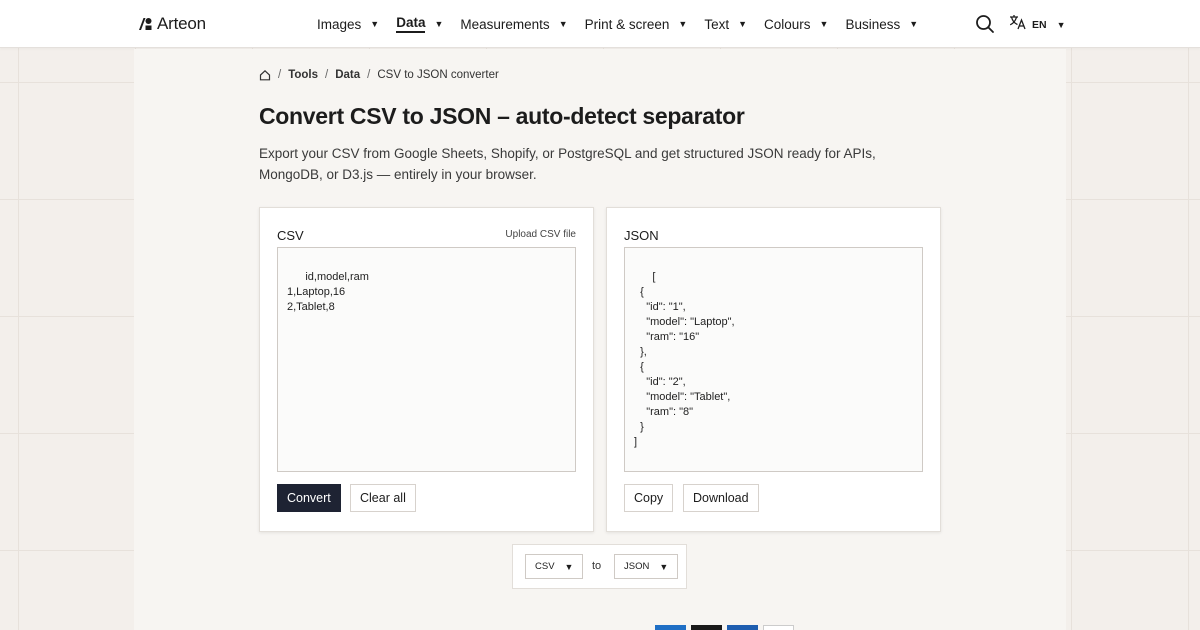 The height and width of the screenshot is (630, 1200). Describe the element at coordinates (717, 24) in the screenshot. I see `nav-item-label: Text` at that location.